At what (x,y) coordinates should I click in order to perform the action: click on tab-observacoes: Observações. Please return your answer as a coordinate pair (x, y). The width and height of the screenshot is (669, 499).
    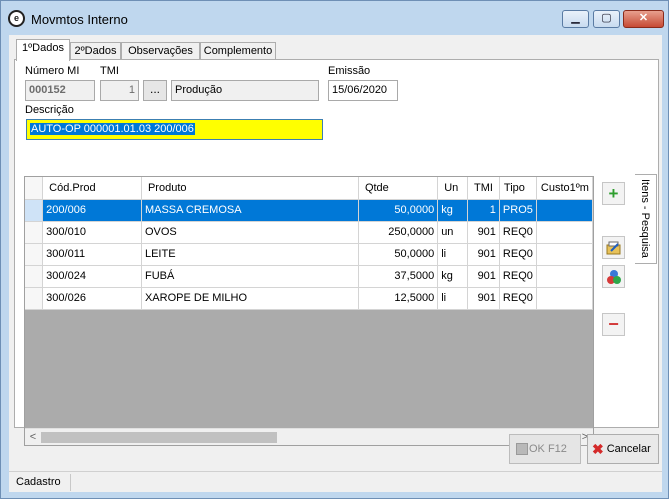
    Looking at the image, I should click on (160, 51).